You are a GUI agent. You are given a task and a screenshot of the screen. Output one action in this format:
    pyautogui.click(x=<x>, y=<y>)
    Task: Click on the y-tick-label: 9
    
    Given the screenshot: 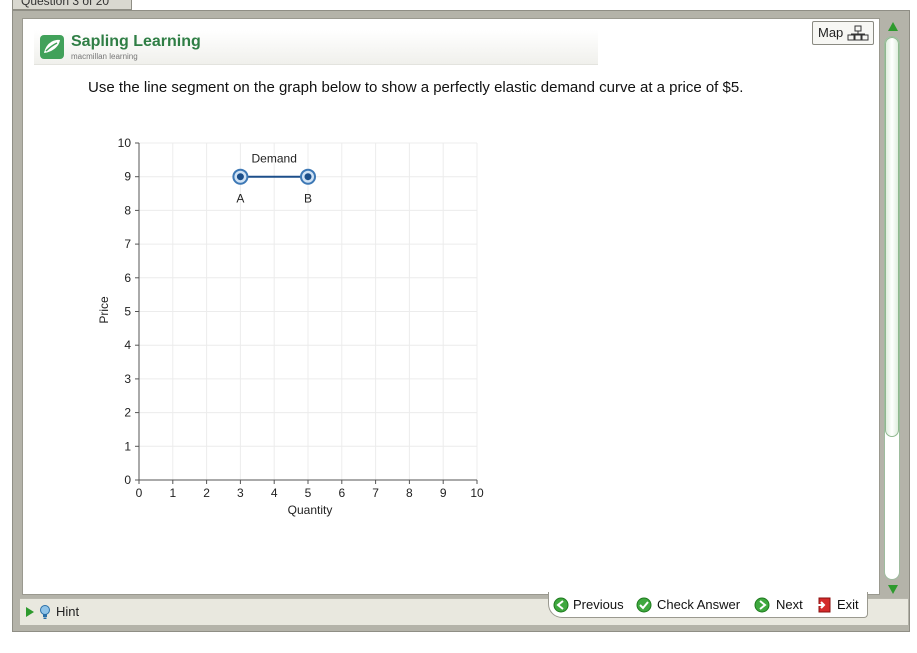 What is the action you would take?
    pyautogui.click(x=127, y=177)
    